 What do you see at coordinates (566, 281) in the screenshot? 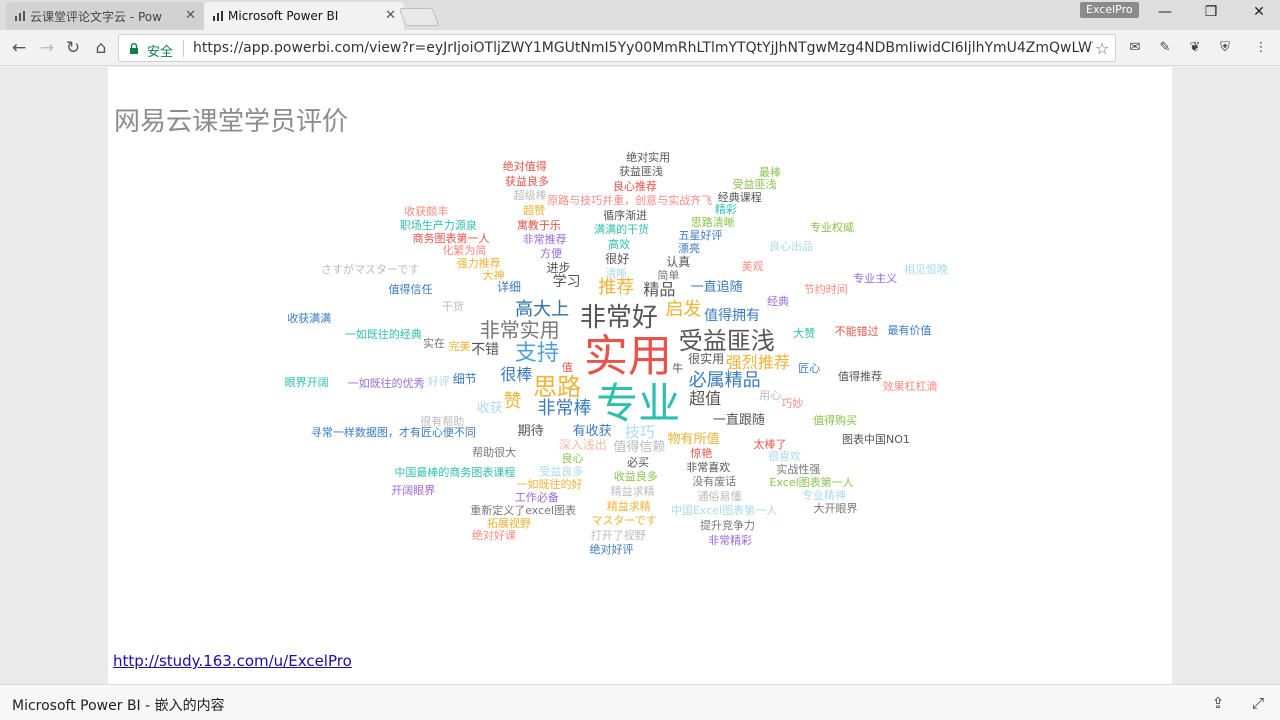
I see `word-cloud-word: 学习` at bounding box center [566, 281].